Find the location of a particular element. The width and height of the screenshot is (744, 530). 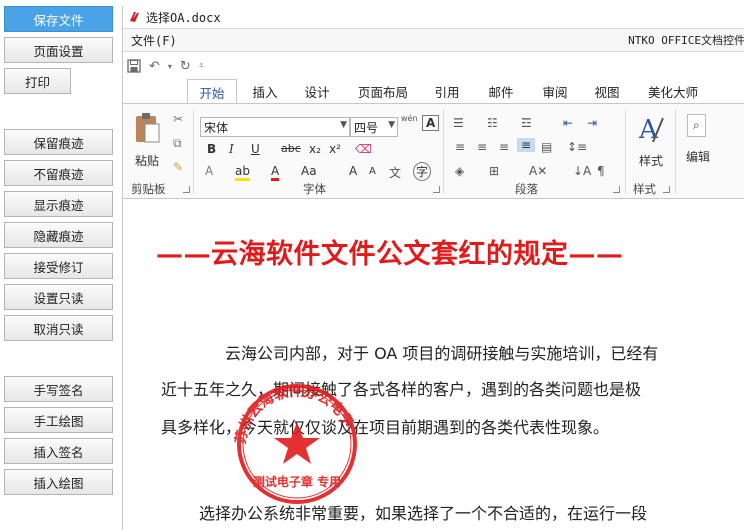

edit-label: 编辑 is located at coordinates (698, 156).